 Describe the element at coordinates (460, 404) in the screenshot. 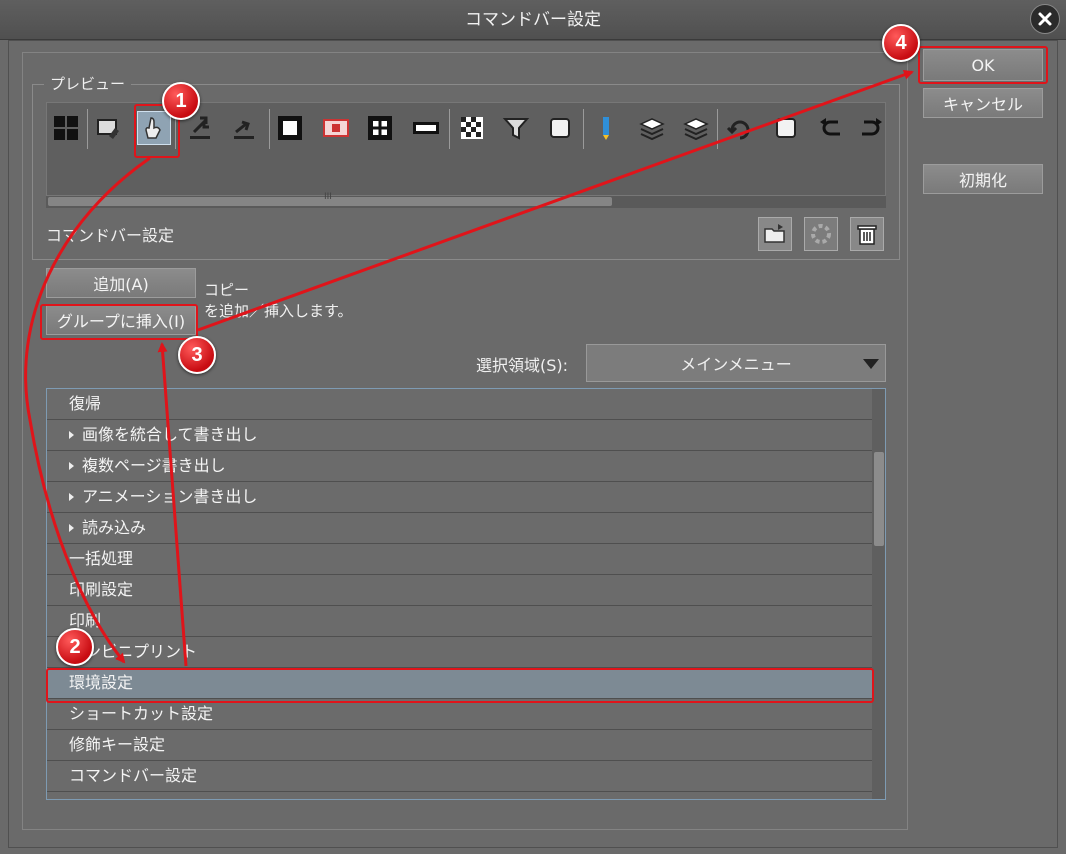

I see `list-item: 復帰` at that location.